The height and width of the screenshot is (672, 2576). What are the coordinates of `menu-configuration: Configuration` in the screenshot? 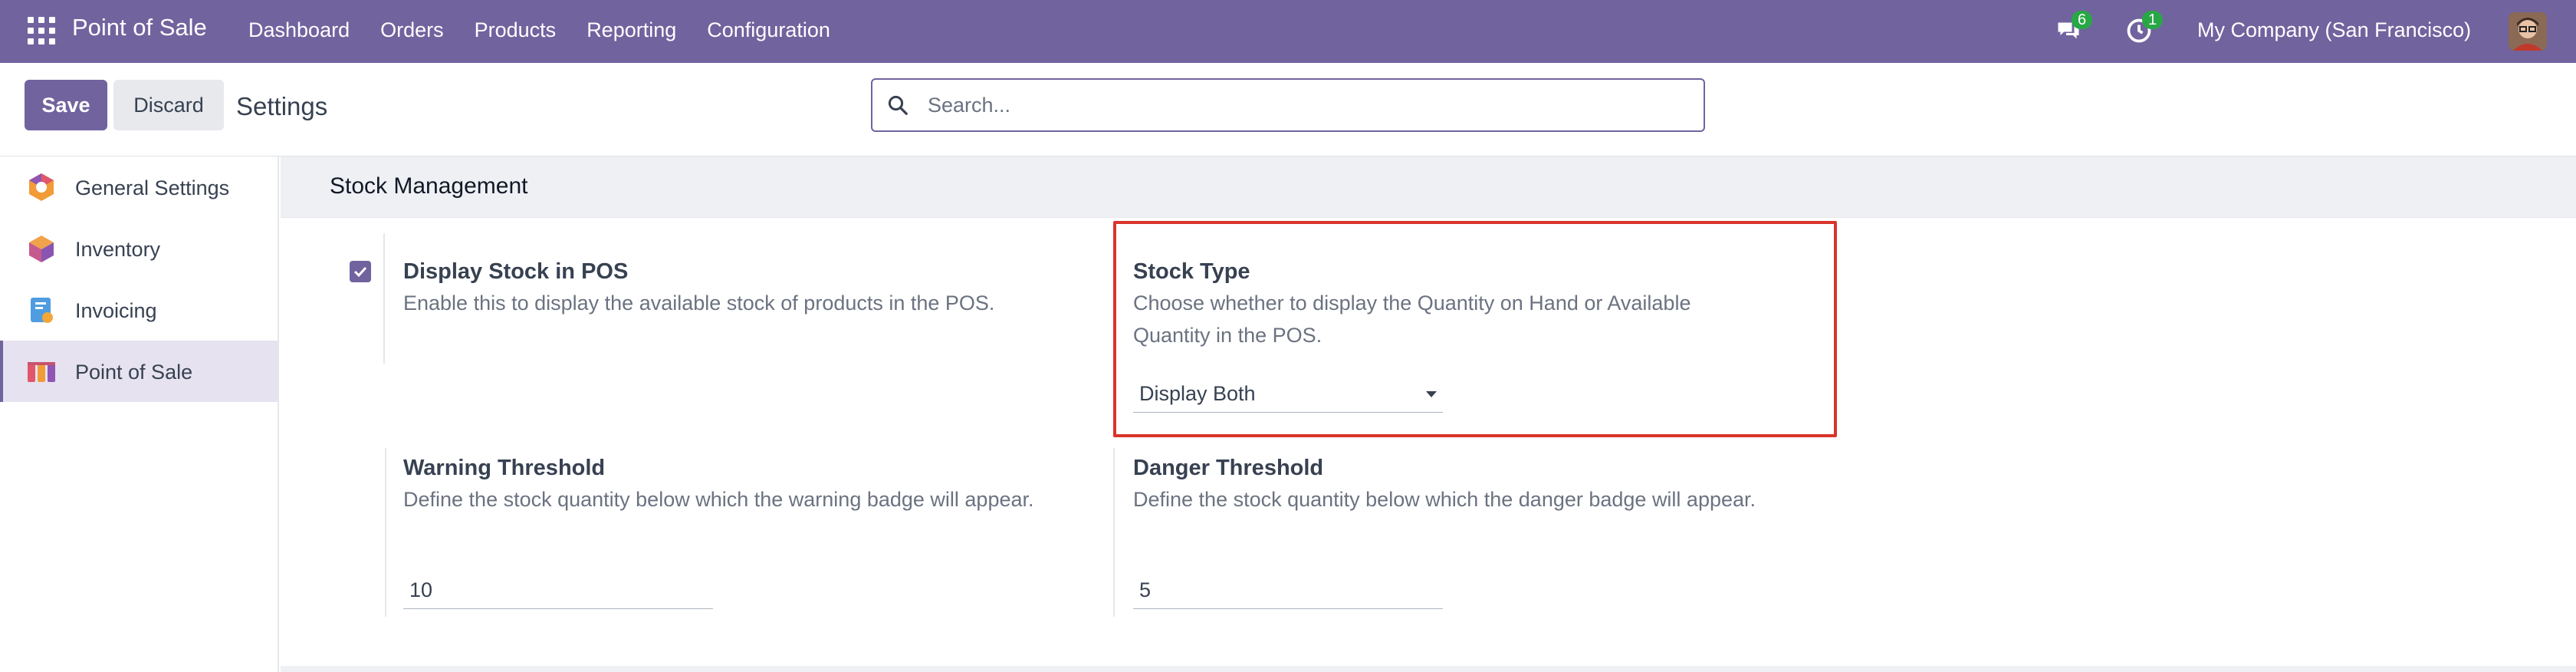 It's located at (769, 30).